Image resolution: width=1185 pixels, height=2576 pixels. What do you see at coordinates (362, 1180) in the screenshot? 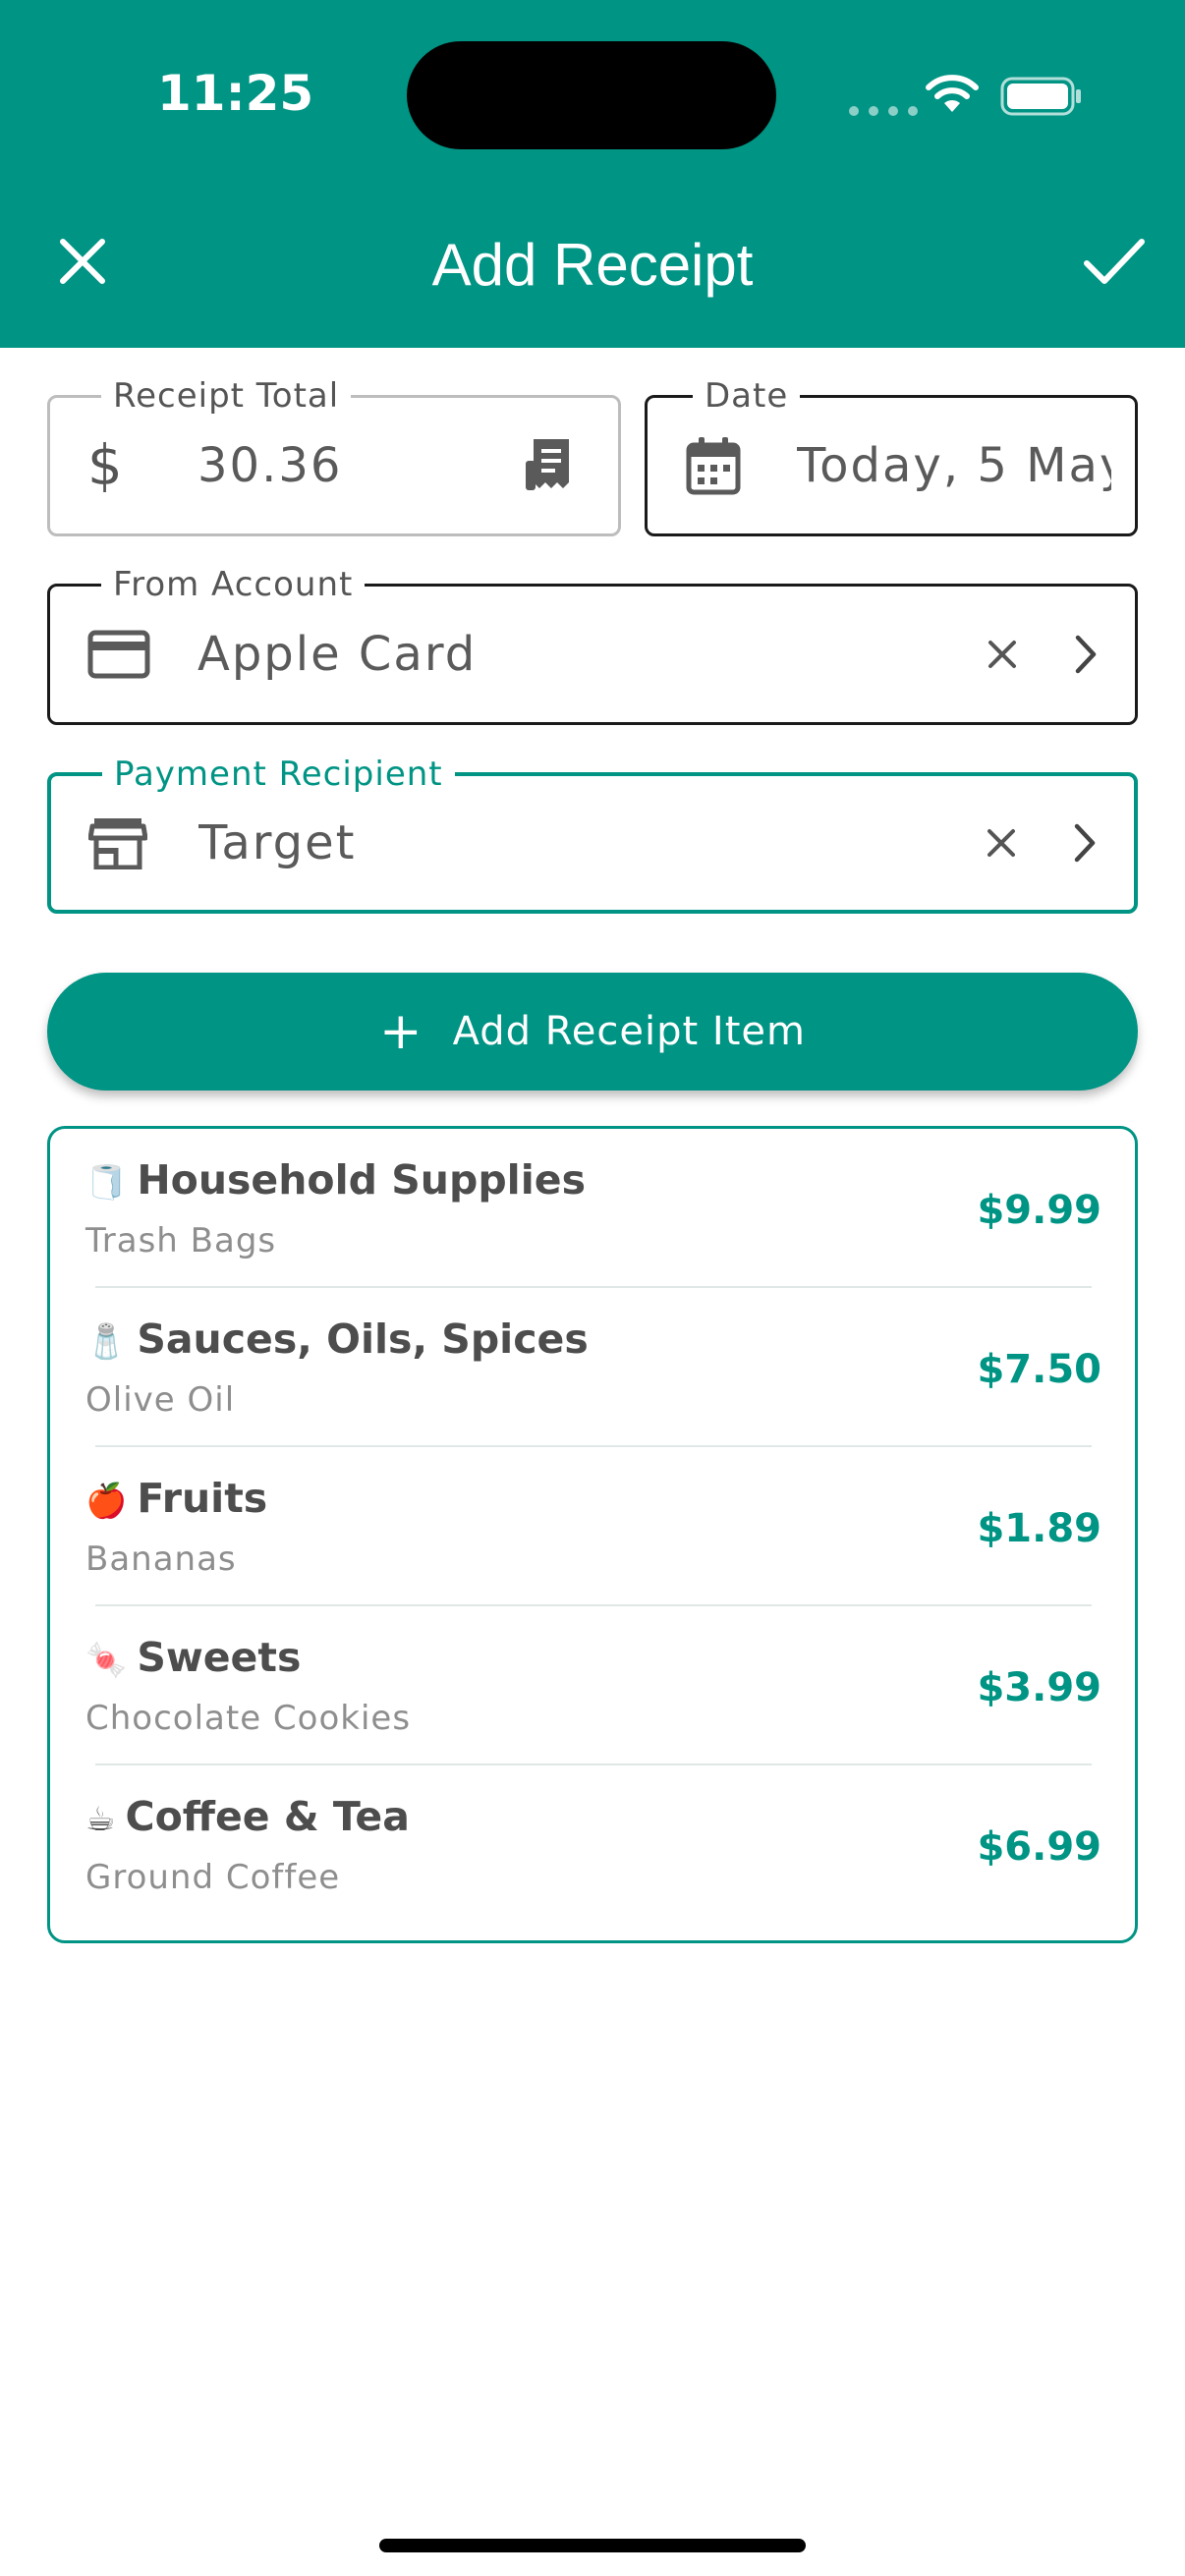
I see `item-category: Household Supplies` at bounding box center [362, 1180].